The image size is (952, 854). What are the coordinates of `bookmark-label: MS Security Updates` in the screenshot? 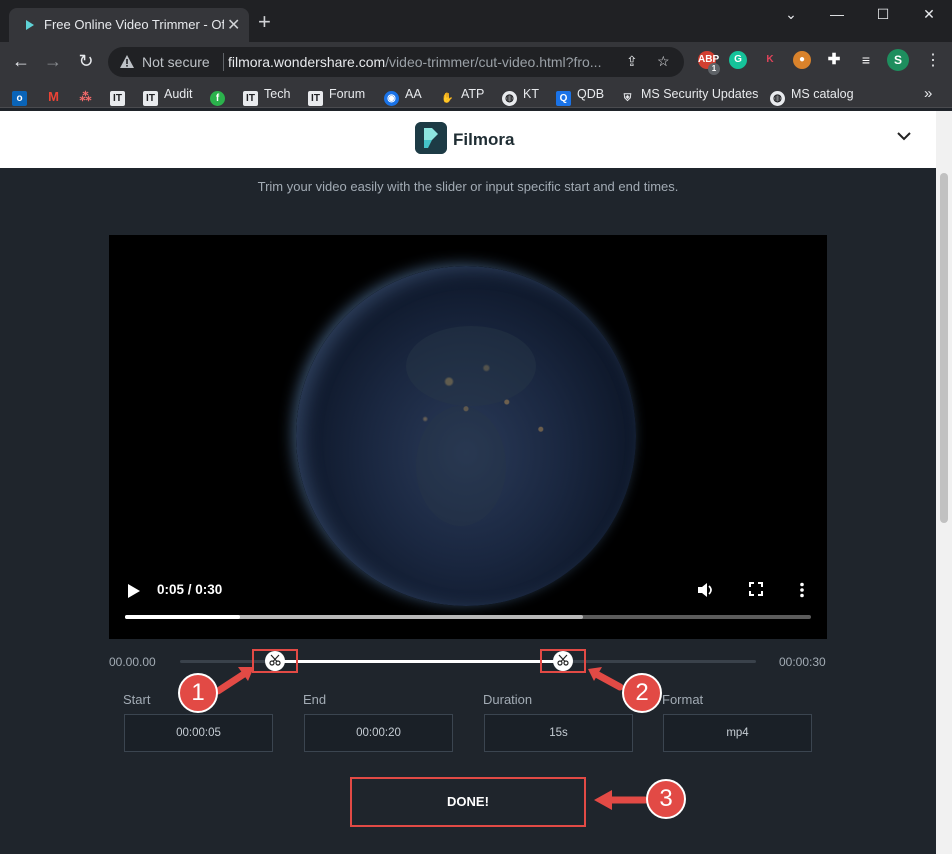 It's located at (700, 94).